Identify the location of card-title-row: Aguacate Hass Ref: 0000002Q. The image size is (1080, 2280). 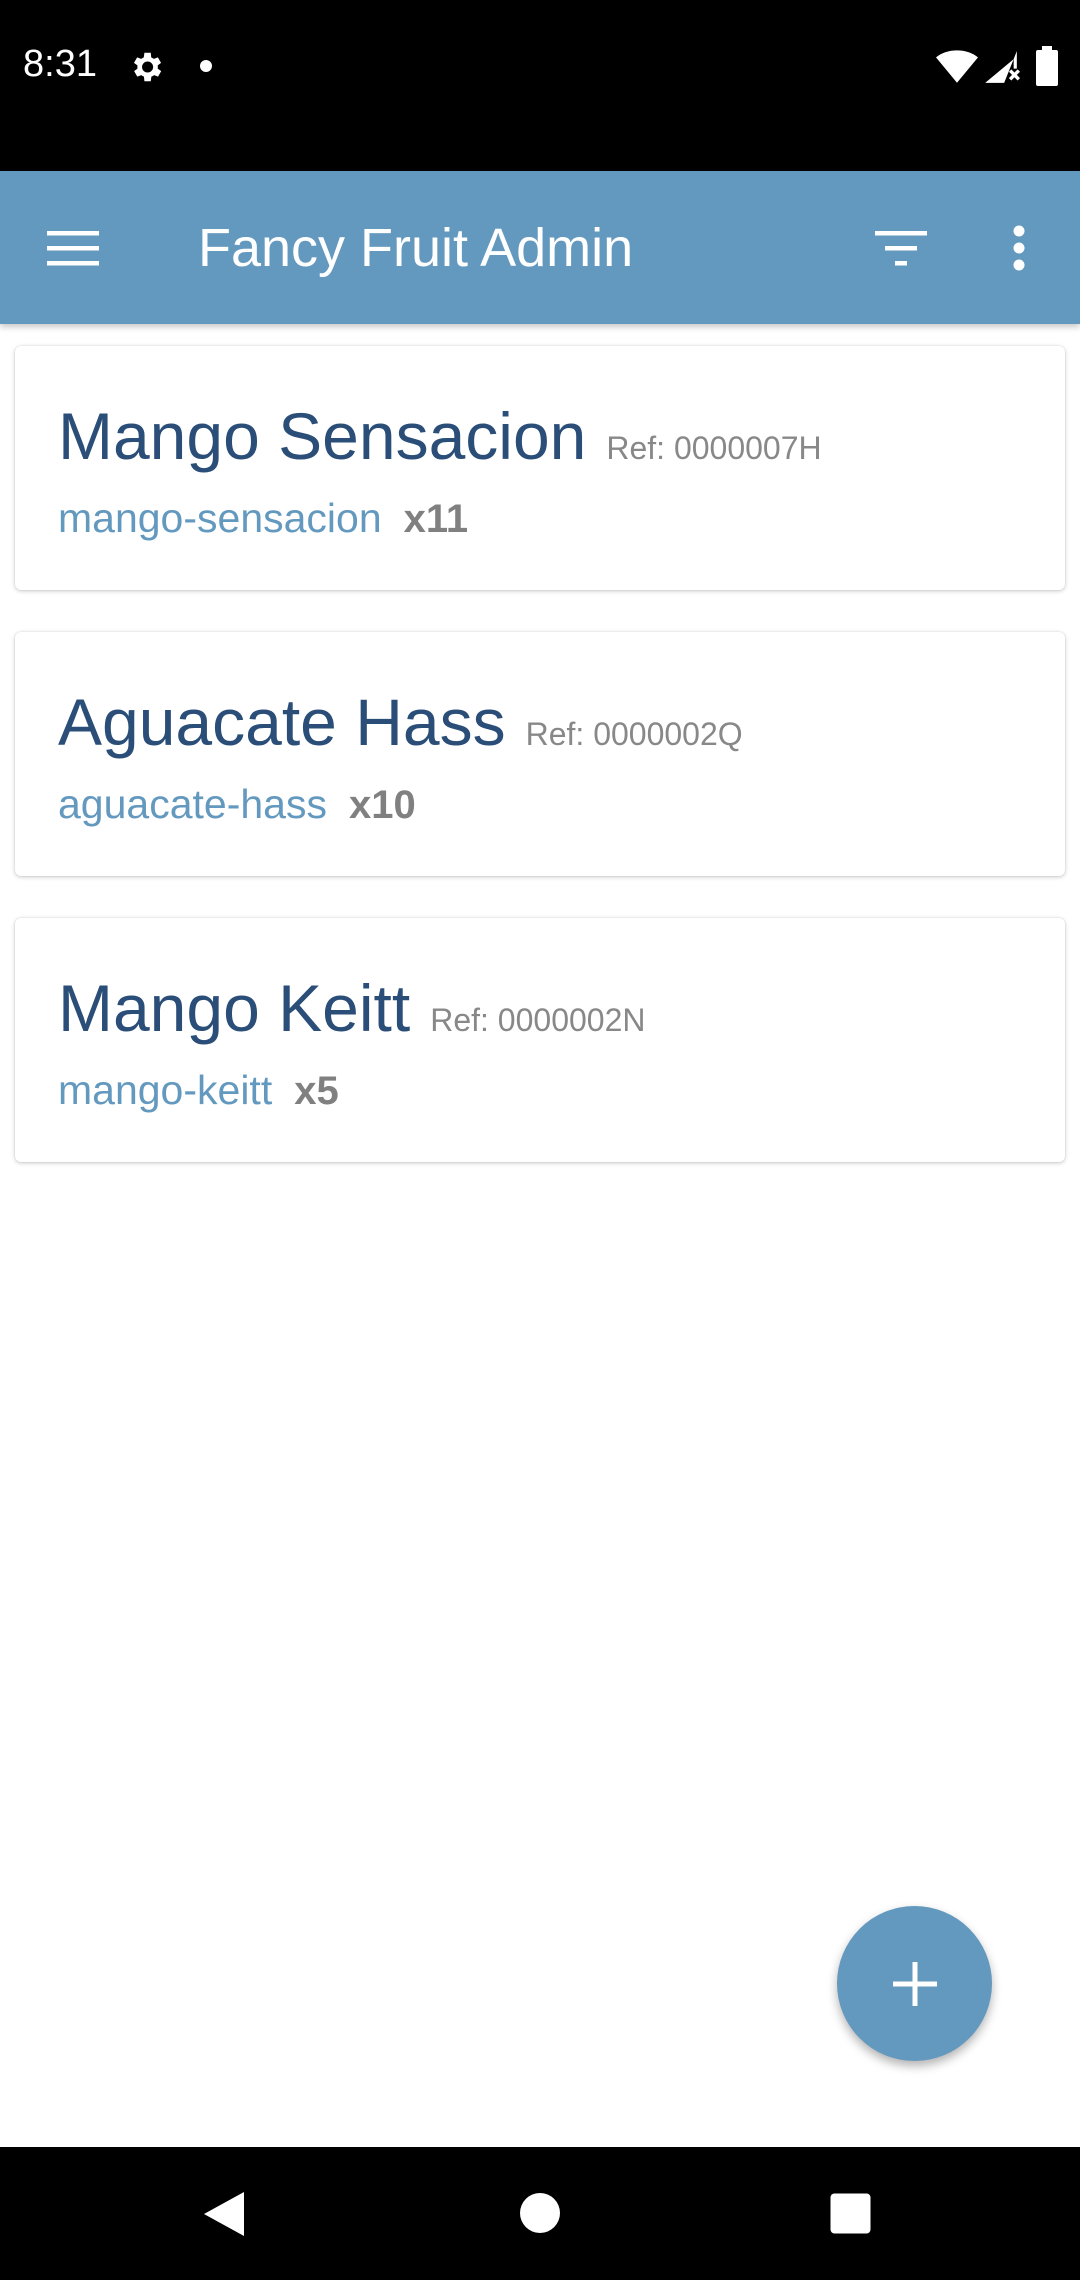
(400, 722).